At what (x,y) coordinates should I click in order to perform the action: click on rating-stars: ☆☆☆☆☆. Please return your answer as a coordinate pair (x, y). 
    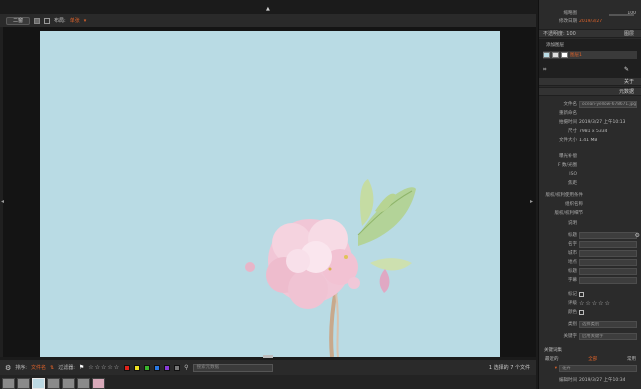
    Looking at the image, I should click on (595, 303).